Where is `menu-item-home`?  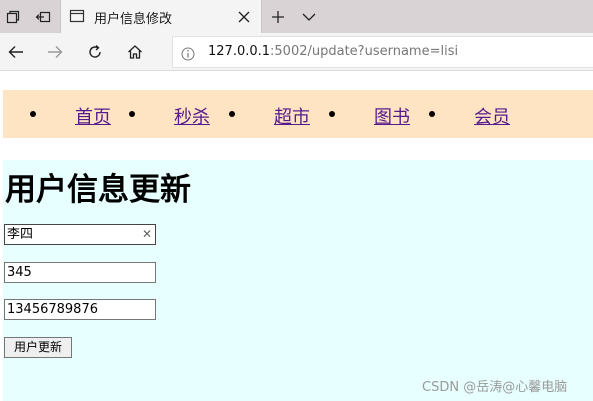
menu-item-home is located at coordinates (33, 114).